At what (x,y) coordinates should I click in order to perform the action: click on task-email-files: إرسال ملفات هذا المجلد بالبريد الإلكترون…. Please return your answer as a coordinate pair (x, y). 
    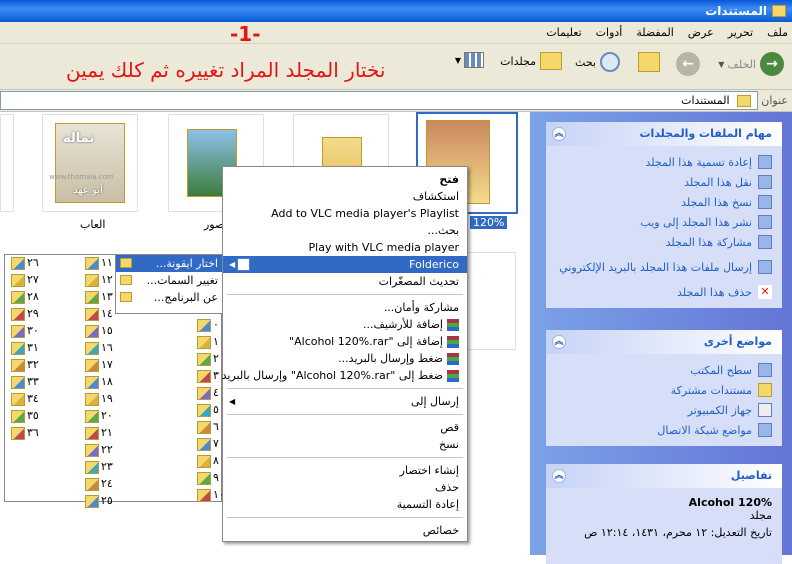
    Looking at the image, I should click on (663, 267).